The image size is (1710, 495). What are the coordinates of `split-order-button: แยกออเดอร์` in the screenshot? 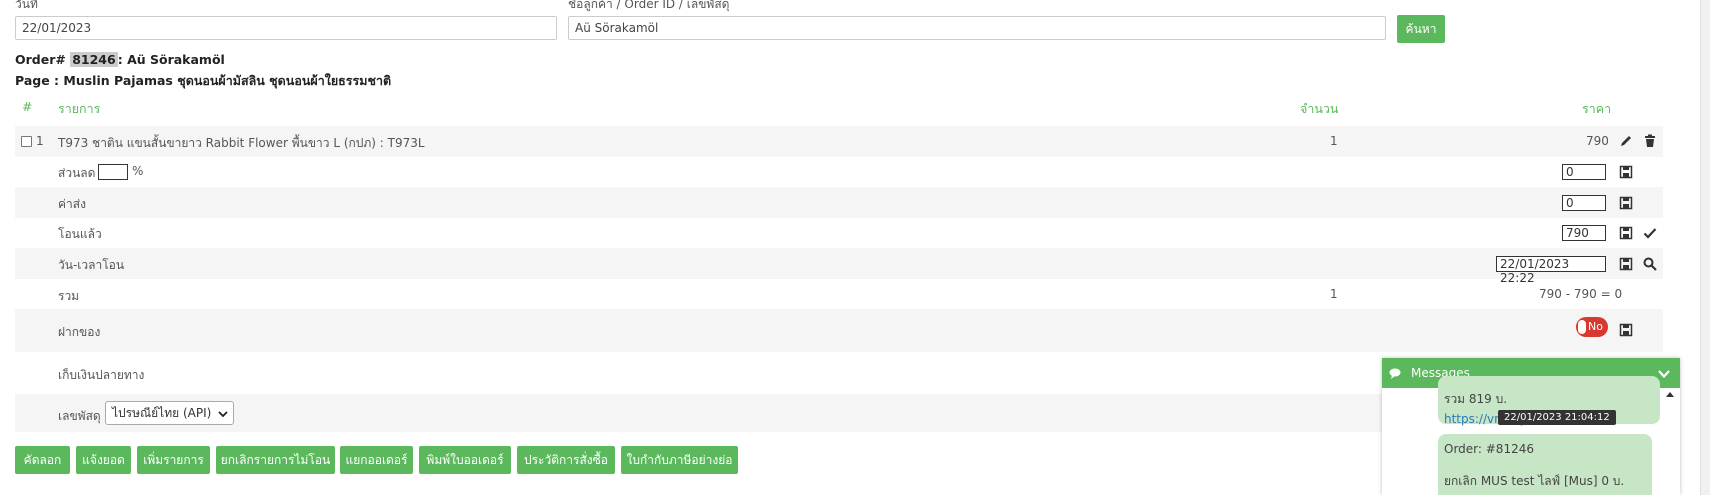 It's located at (376, 460).